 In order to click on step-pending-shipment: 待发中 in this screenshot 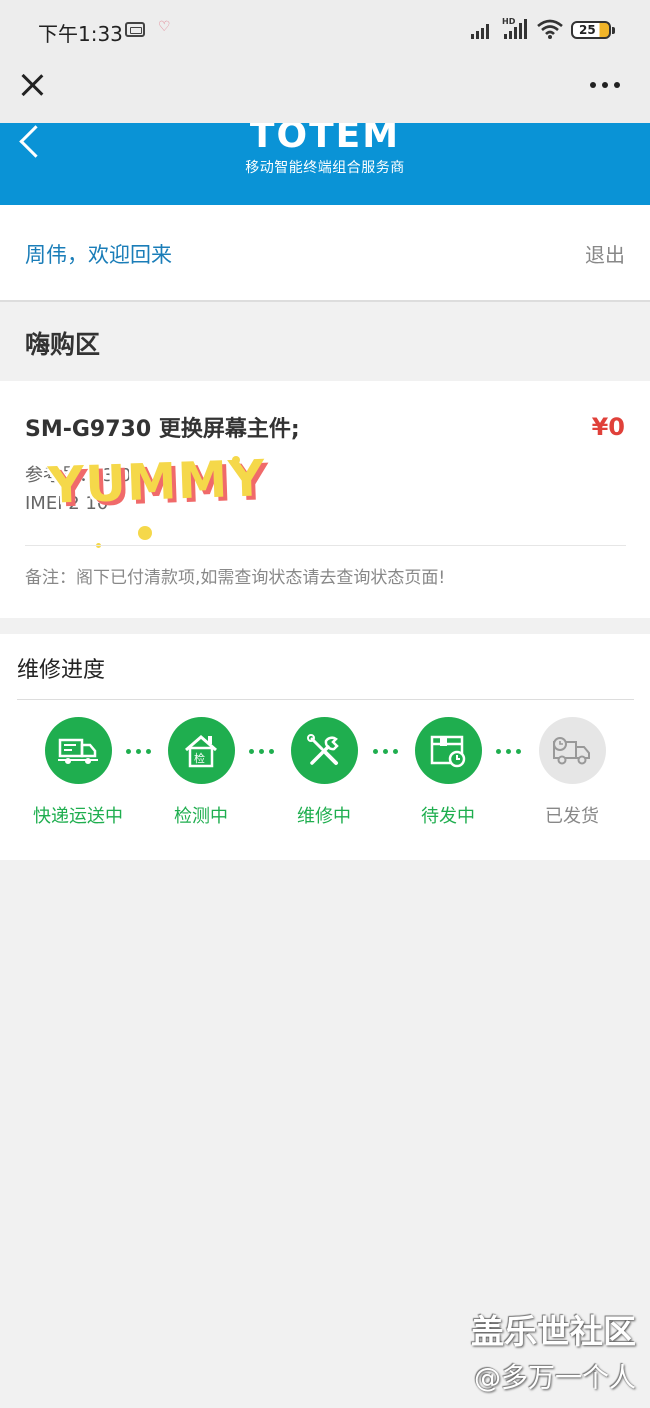, I will do `click(448, 772)`.